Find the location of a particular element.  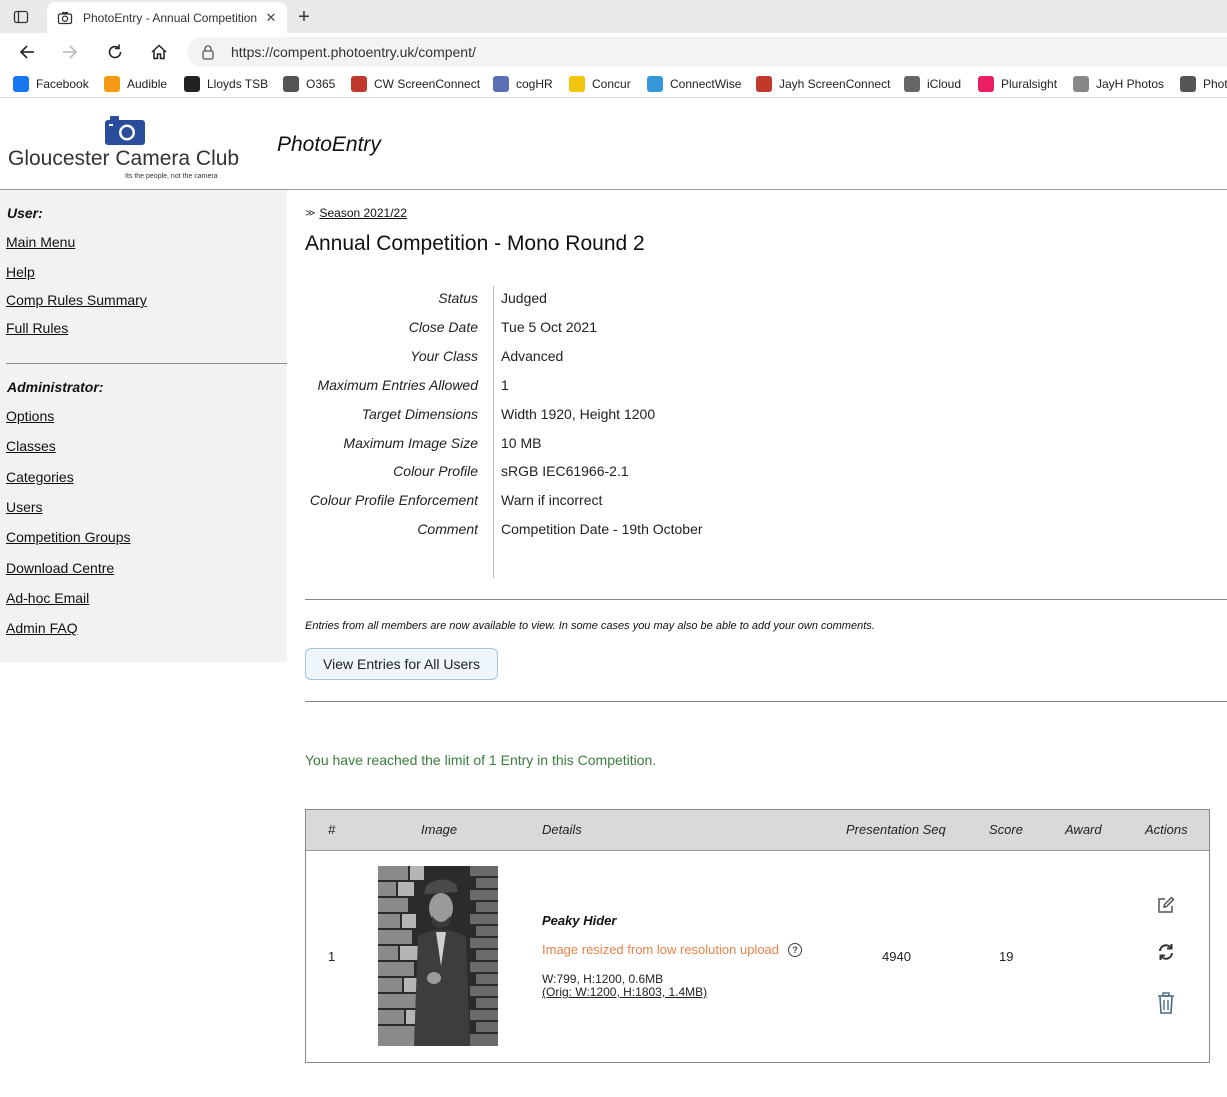

sidebar-link-adhoc-email: Ad-hoc Email is located at coordinates (47, 598).